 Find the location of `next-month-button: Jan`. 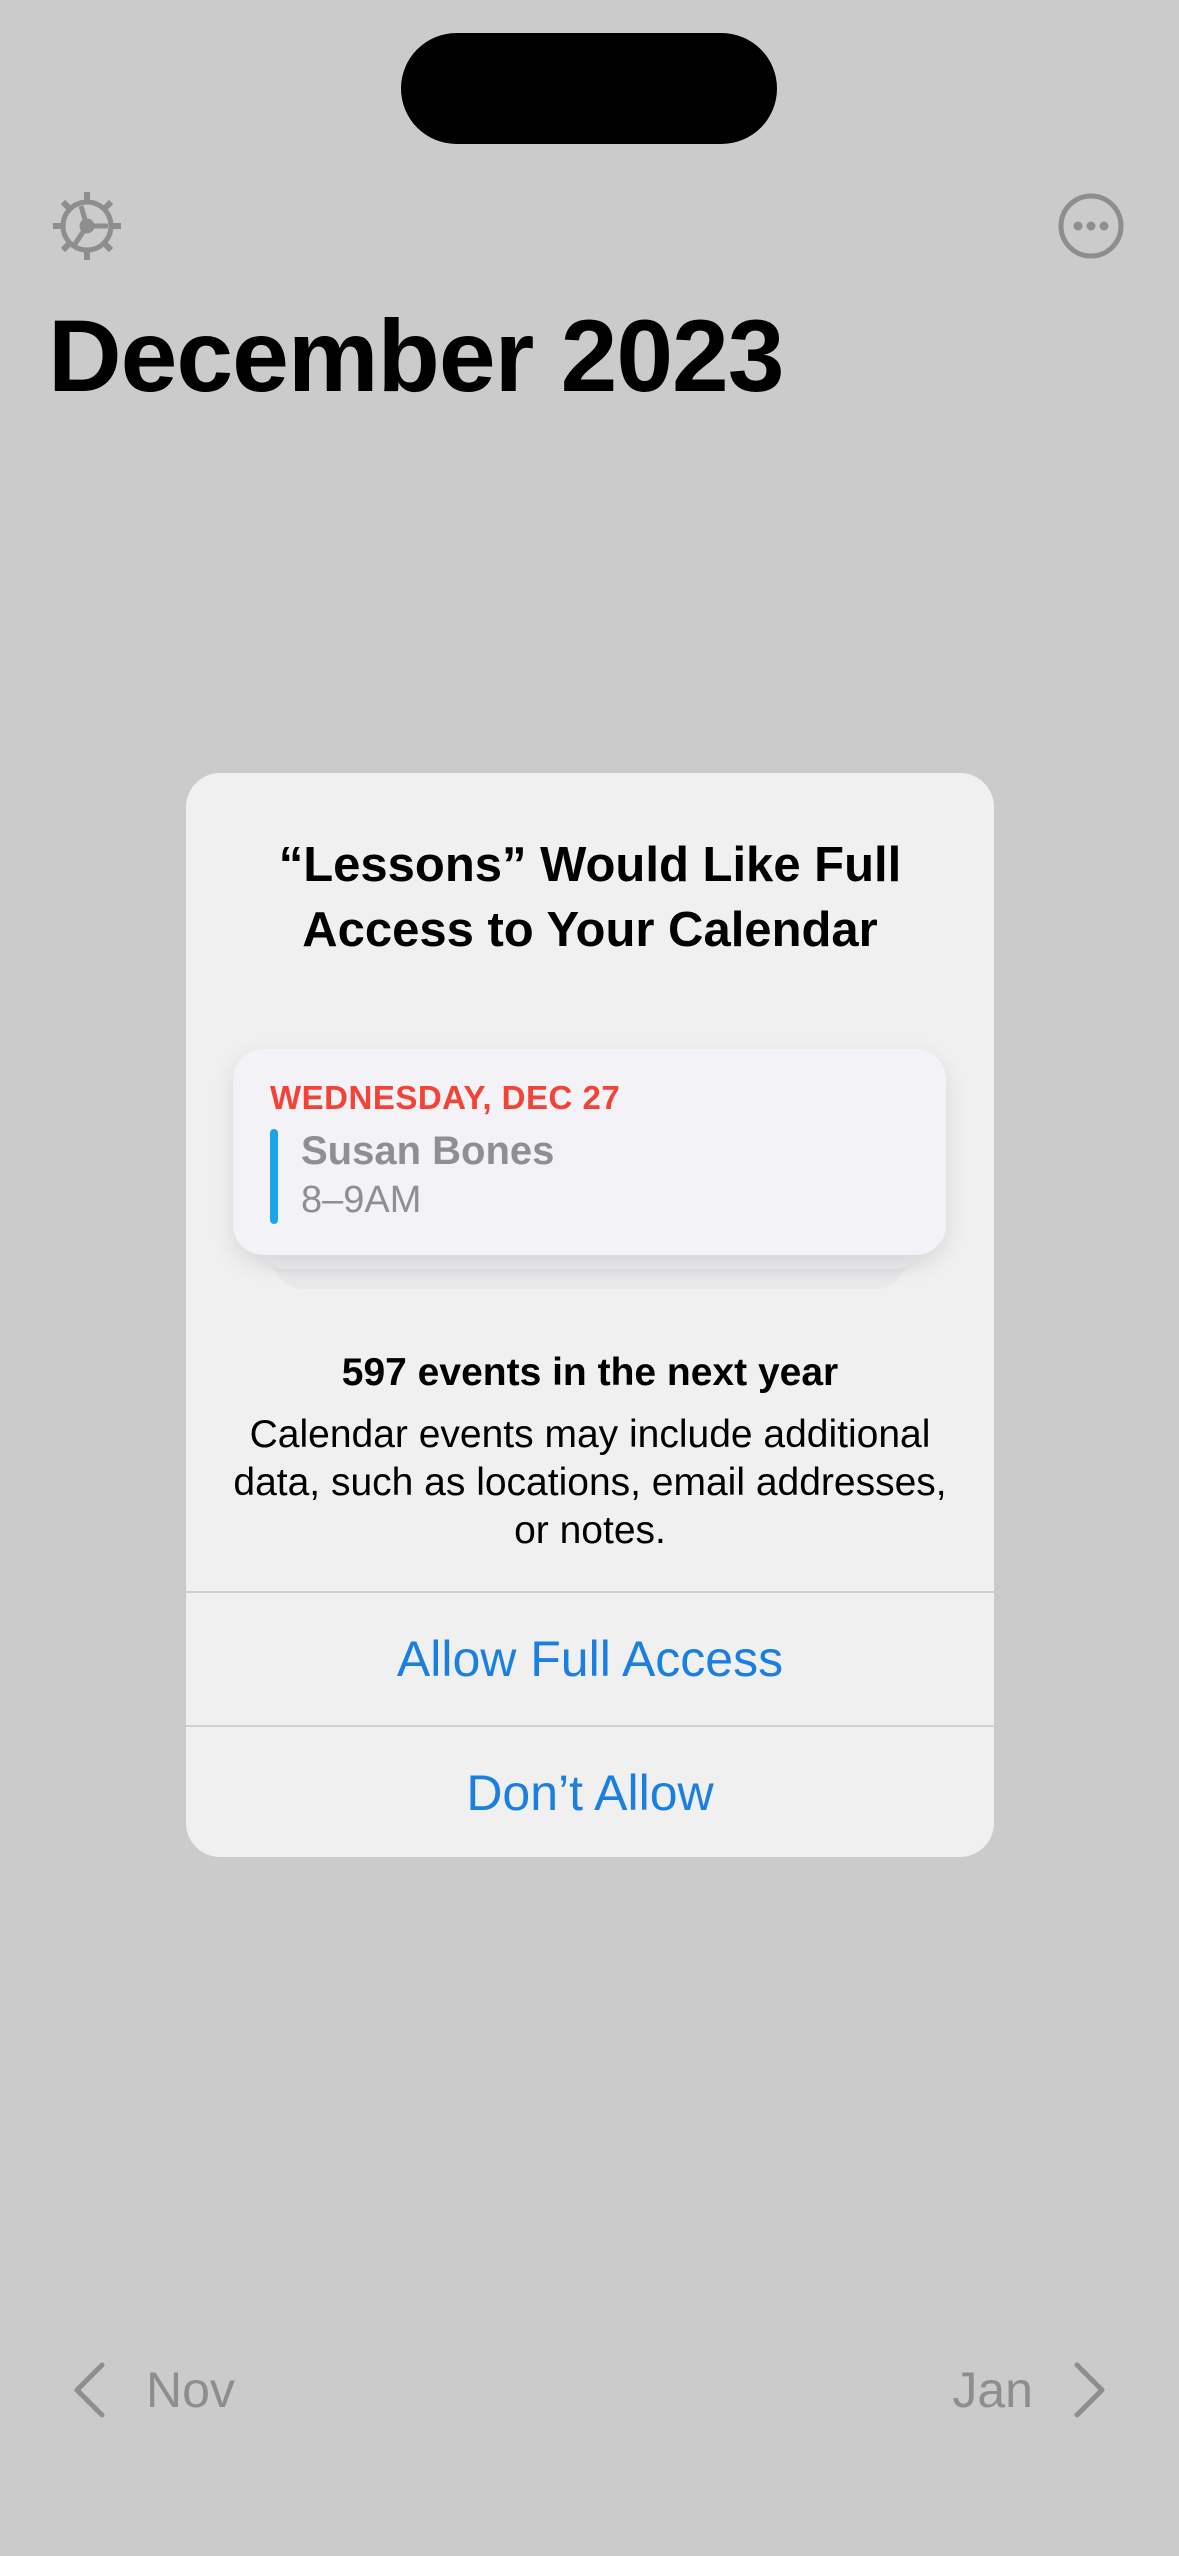

next-month-button: Jan is located at coordinates (1029, 2390).